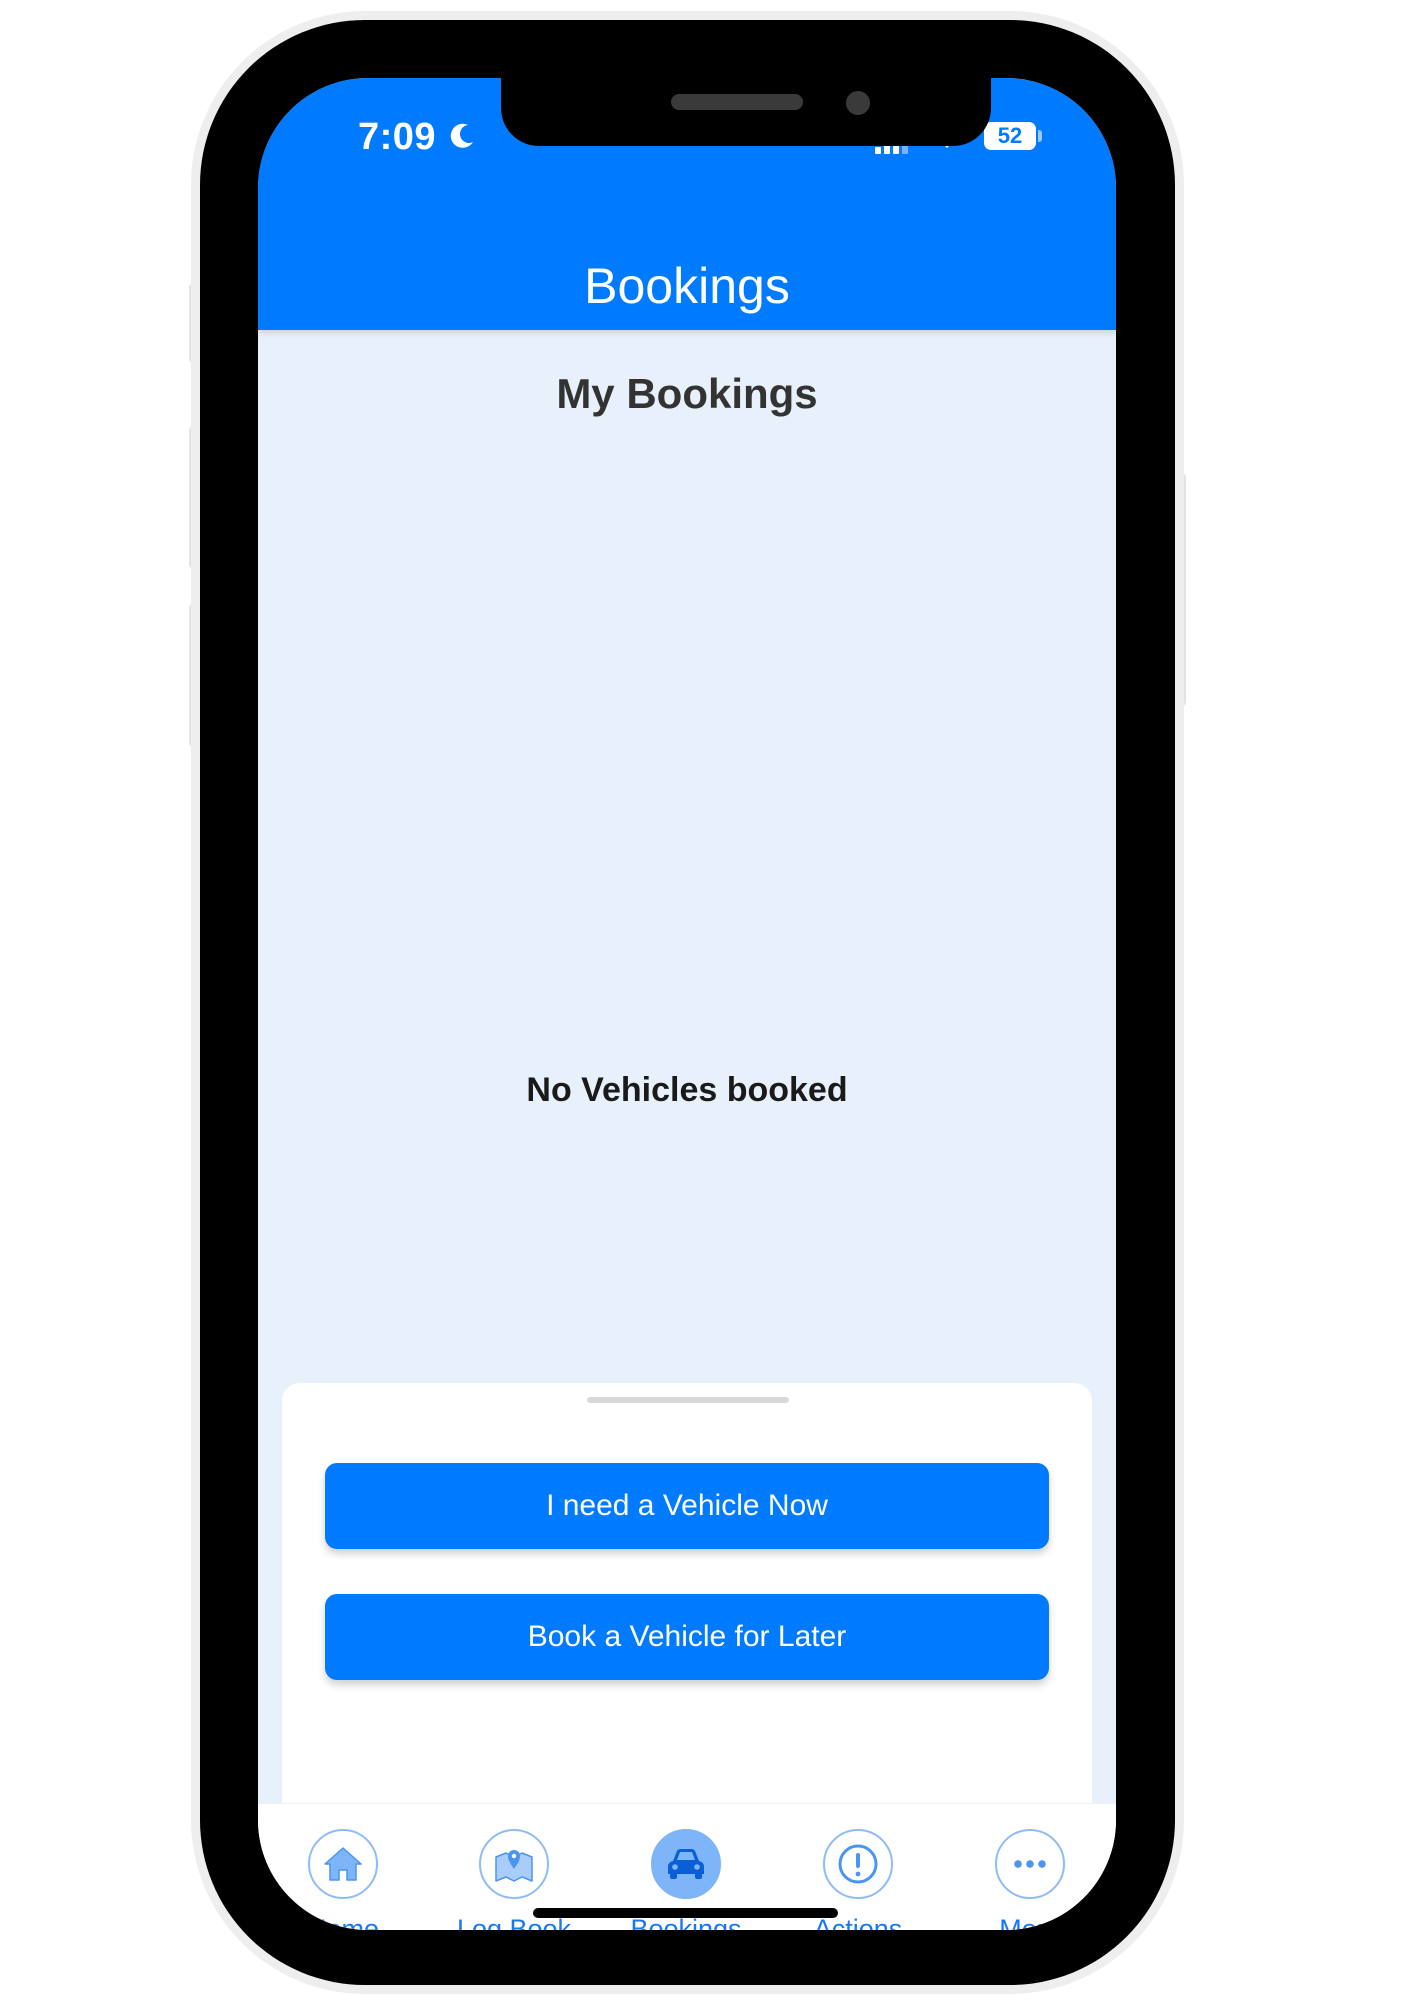 The width and height of the screenshot is (1414, 2000). Describe the element at coordinates (858, 103) in the screenshot. I see `camera` at that location.